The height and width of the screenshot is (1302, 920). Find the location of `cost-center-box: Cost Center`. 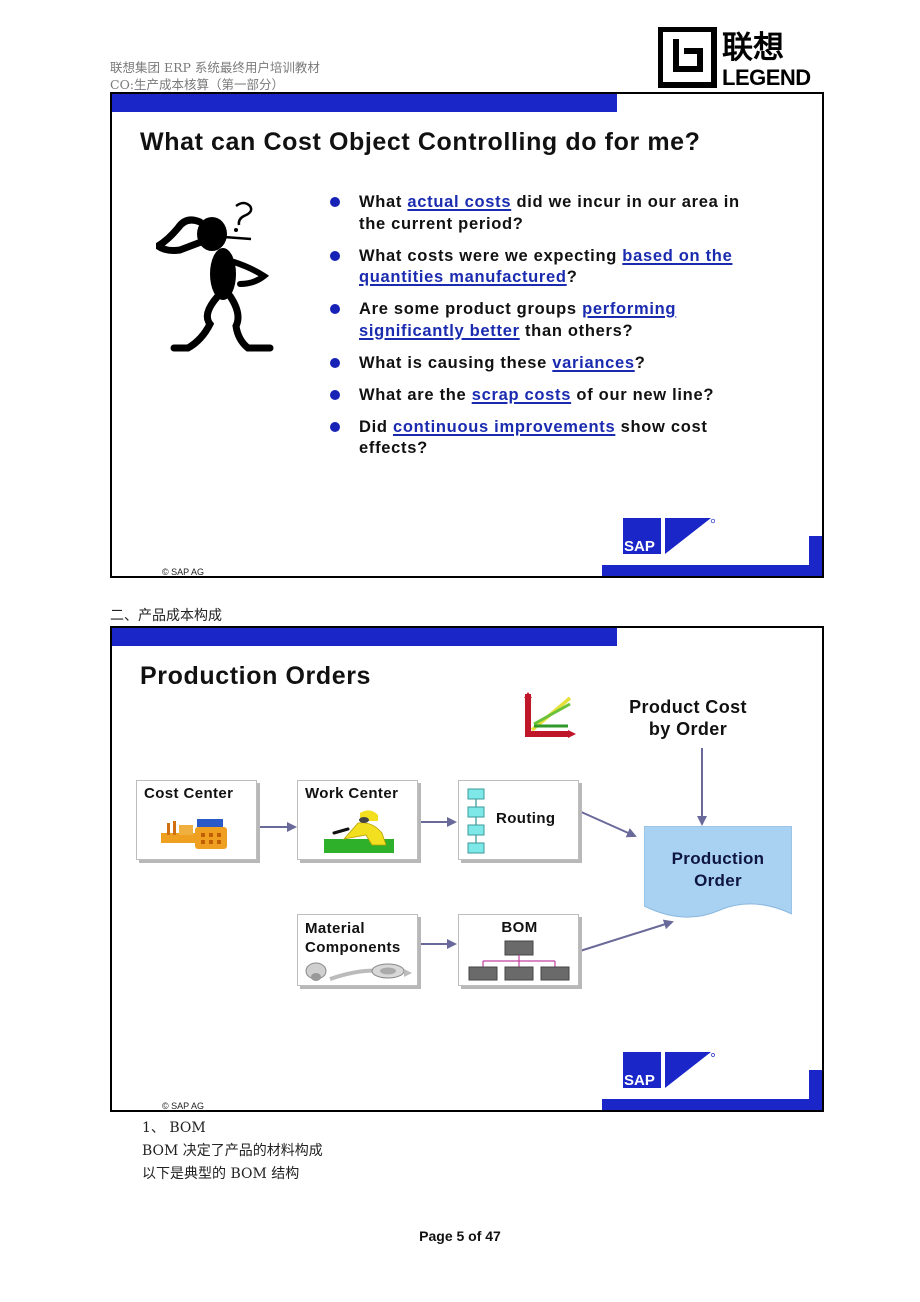

cost-center-box: Cost Center is located at coordinates (196, 820).